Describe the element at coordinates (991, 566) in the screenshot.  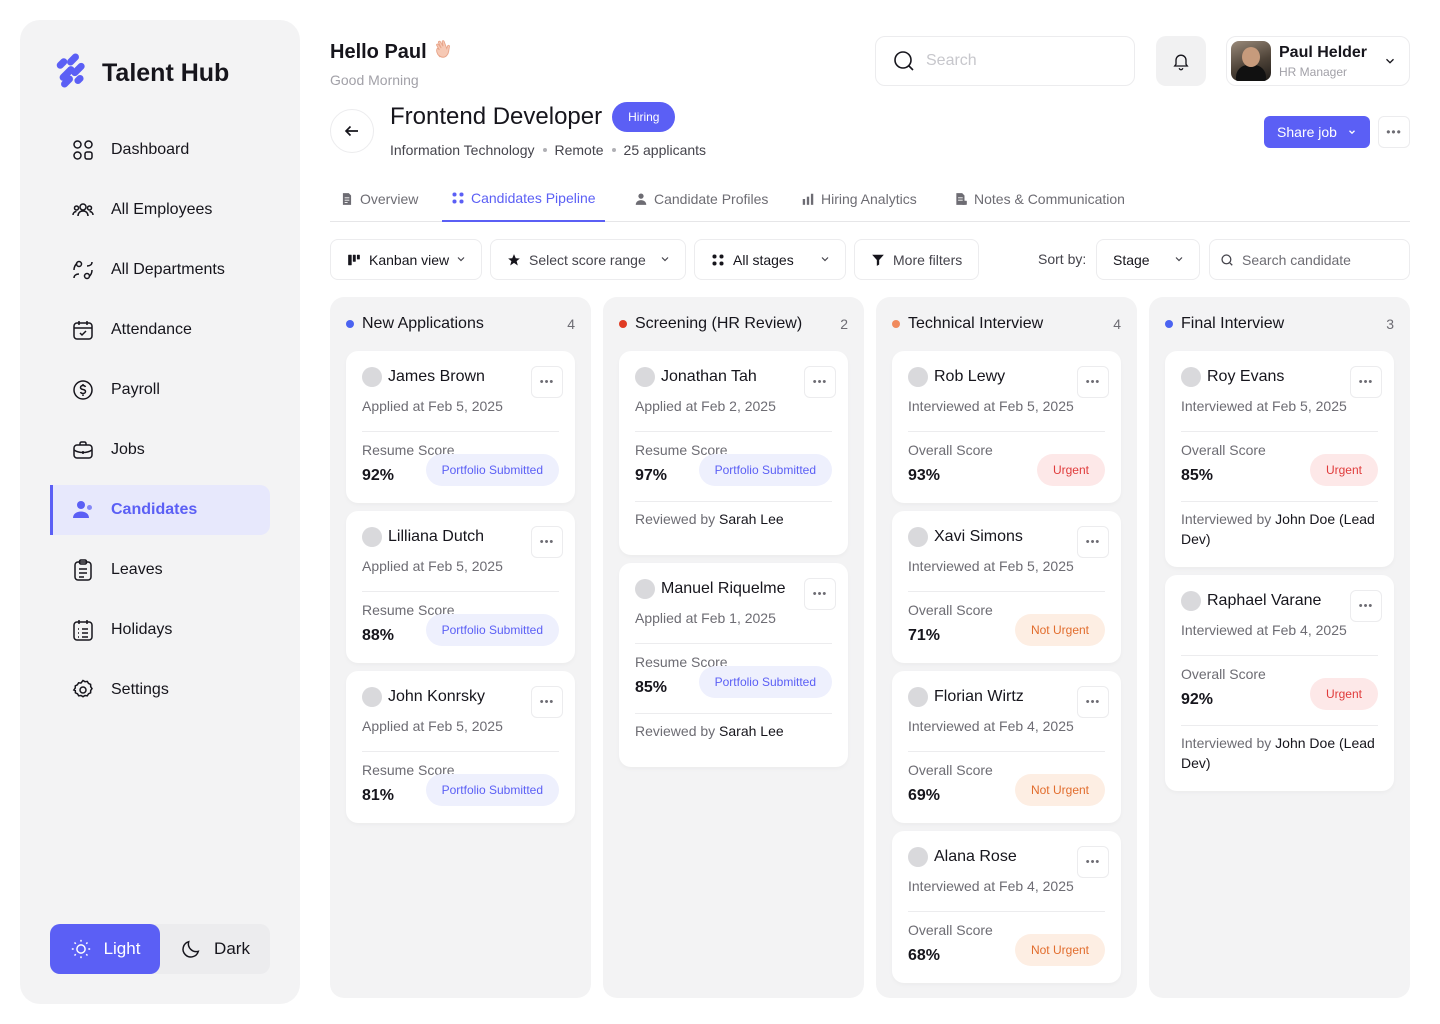
I see `candidate-date: Interviewed at Feb 5, 2025` at that location.